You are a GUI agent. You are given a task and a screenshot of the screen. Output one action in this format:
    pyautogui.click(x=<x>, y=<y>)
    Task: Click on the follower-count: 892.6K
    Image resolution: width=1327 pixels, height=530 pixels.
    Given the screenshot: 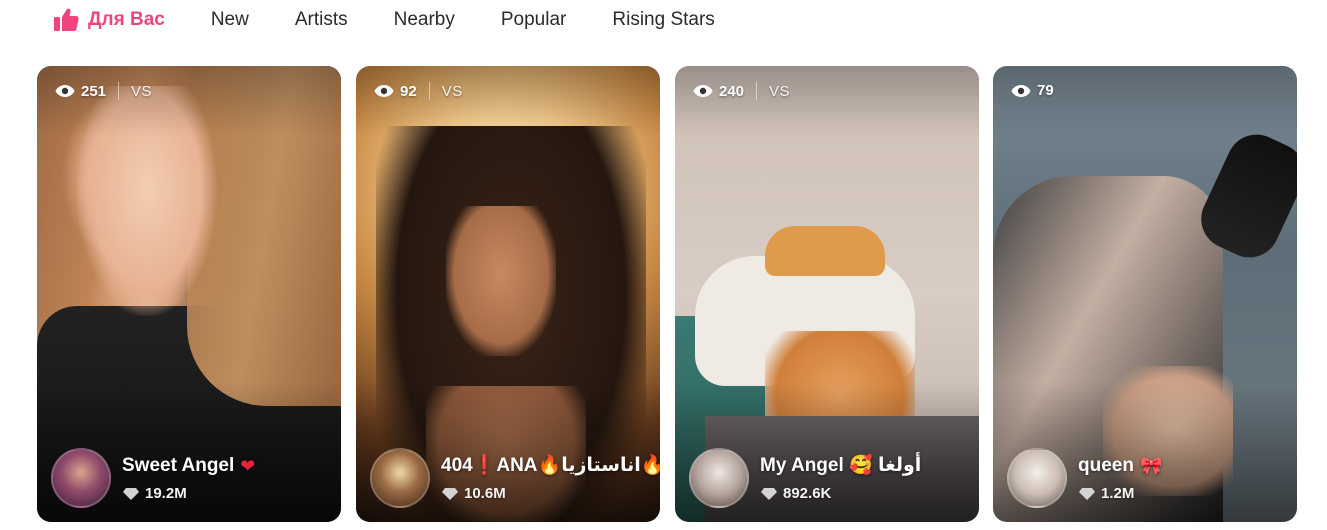 What is the action you would take?
    pyautogui.click(x=796, y=493)
    